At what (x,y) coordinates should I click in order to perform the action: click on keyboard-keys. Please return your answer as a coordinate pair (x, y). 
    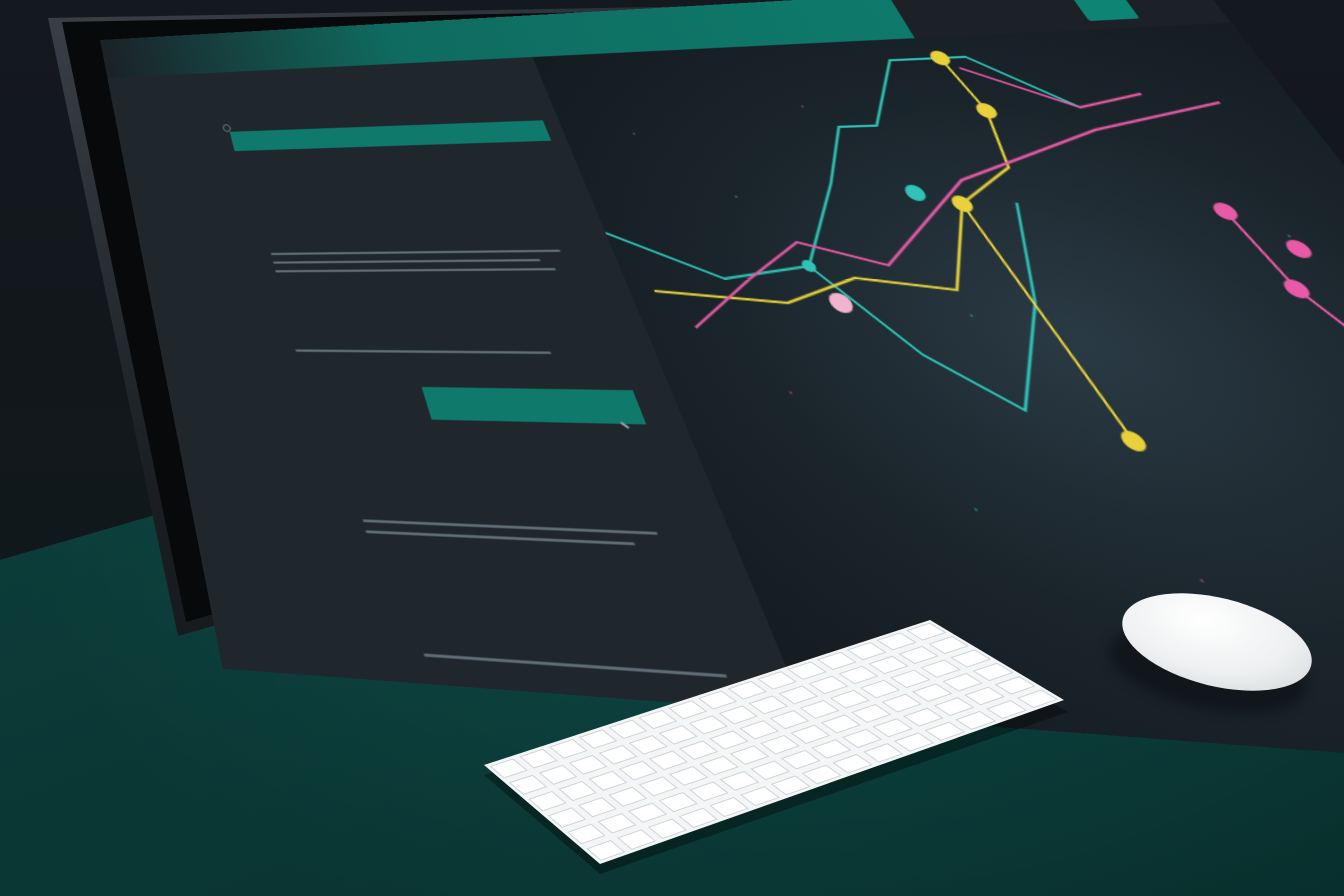
    Looking at the image, I should click on (774, 741).